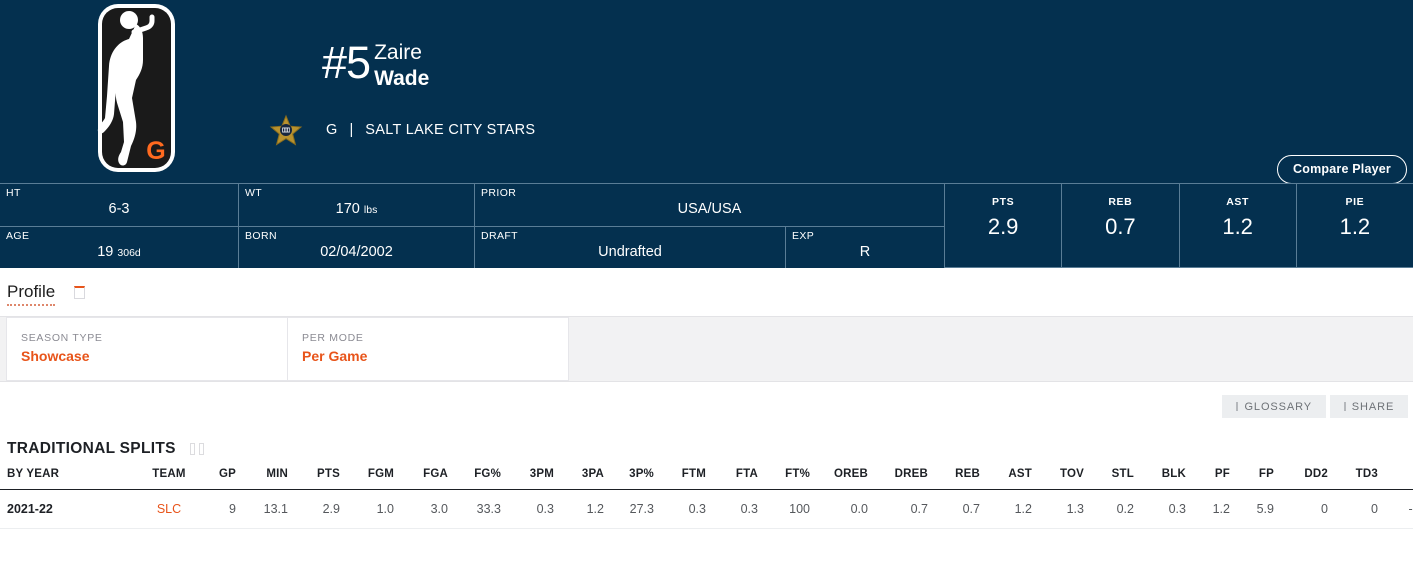  I want to click on col-header-plus-minus: +/-, so click(1400, 477).